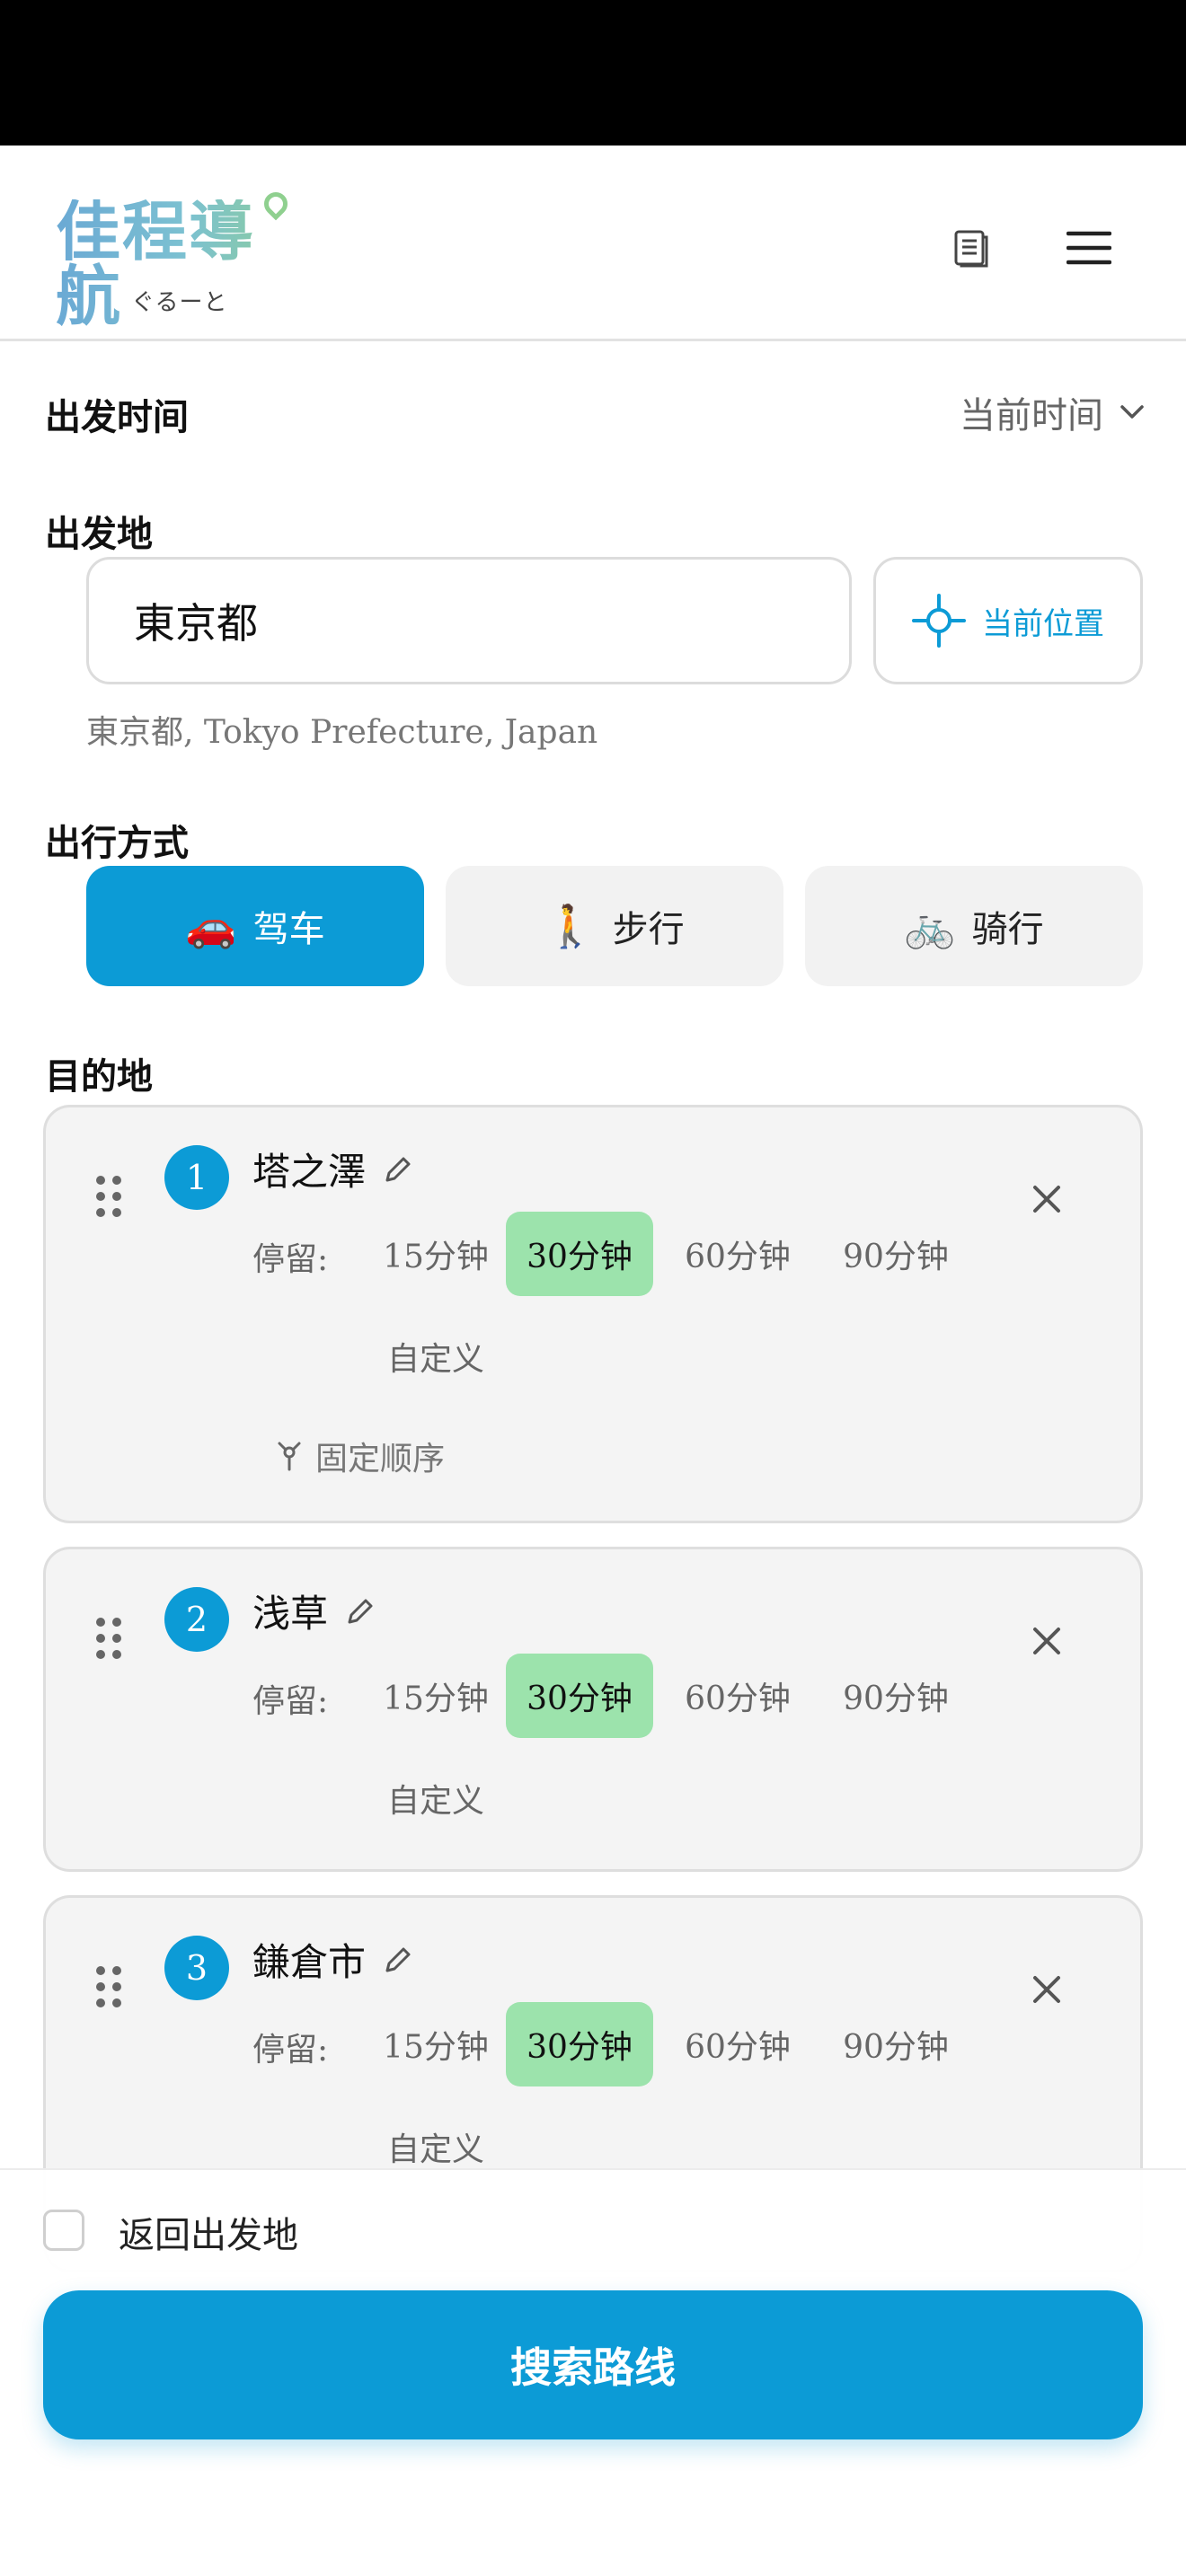 This screenshot has width=1186, height=2576. I want to click on mode-walking-button: 🚶 步行, so click(614, 926).